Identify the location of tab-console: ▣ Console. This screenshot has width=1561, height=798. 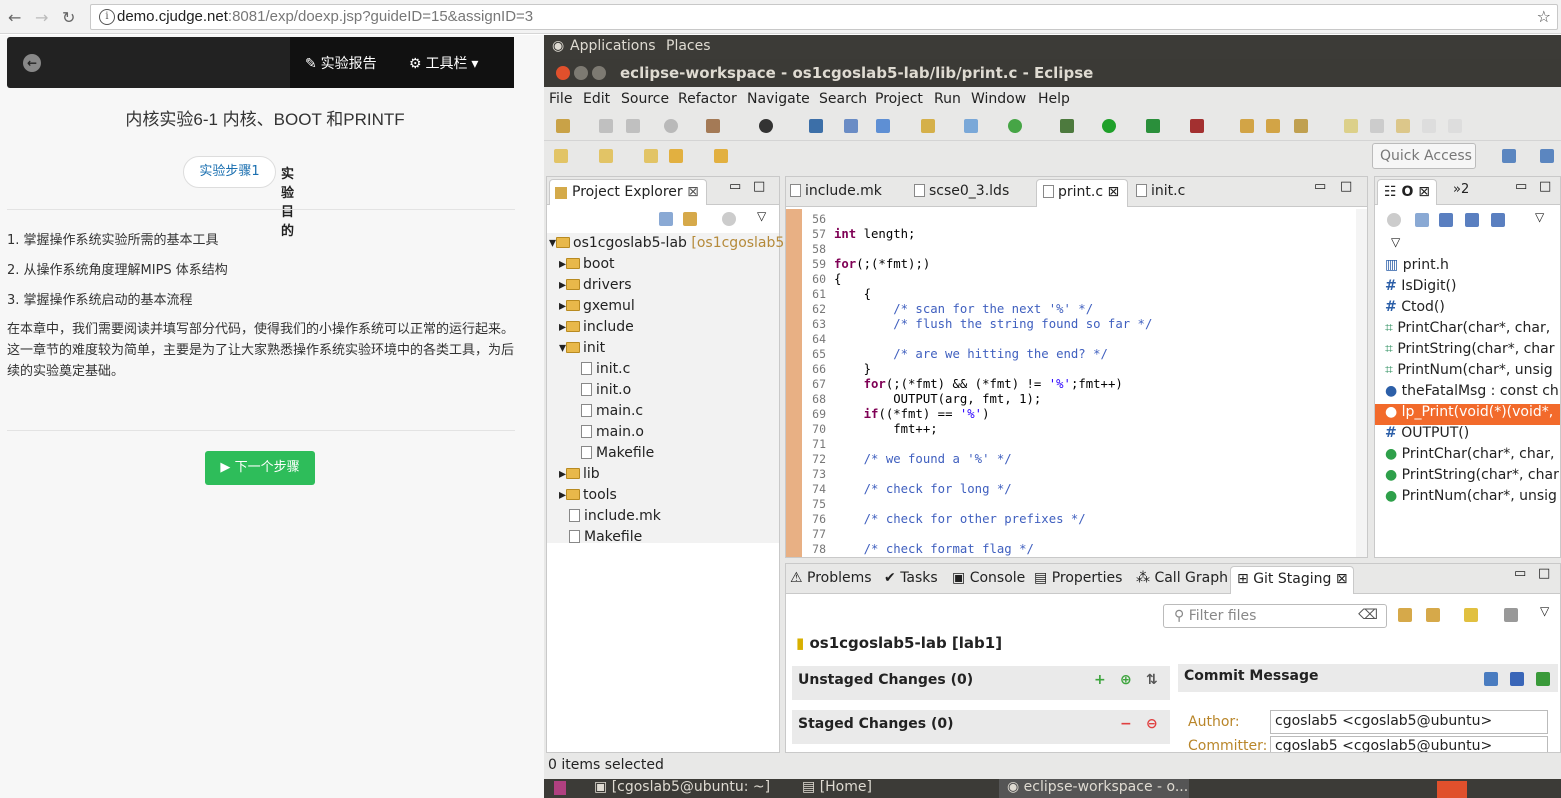
(988, 578).